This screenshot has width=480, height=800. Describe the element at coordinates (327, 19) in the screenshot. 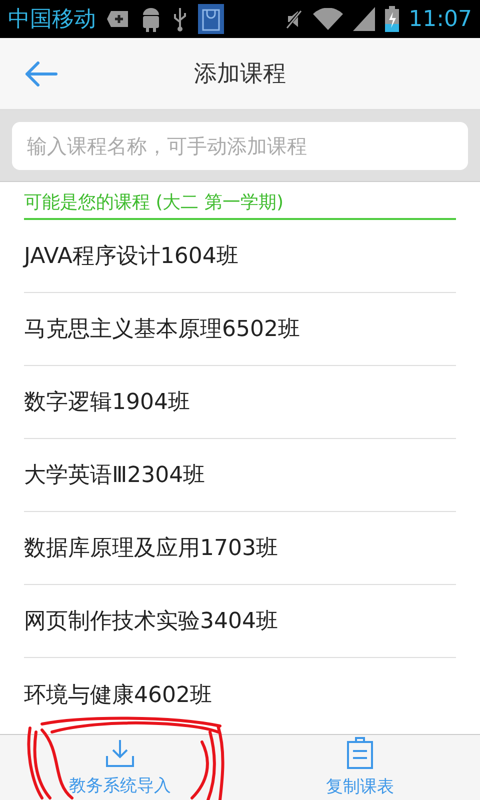

I see `wifi-icon` at that location.